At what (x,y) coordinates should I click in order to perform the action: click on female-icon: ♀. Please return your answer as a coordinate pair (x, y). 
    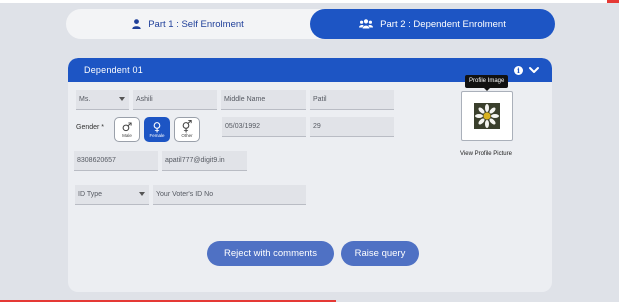
    Looking at the image, I should click on (157, 127).